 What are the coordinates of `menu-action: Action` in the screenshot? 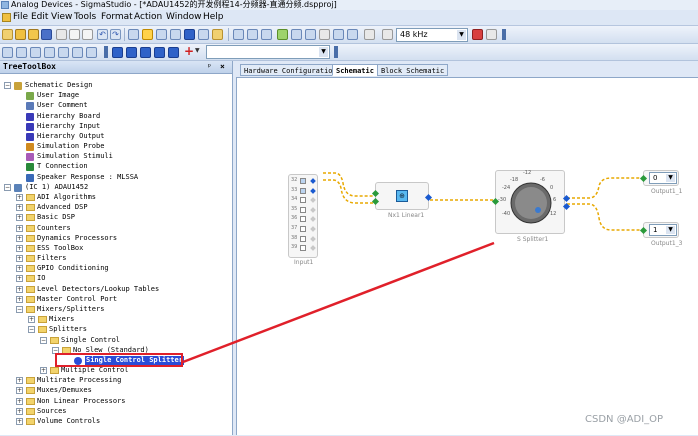 It's located at (148, 17).